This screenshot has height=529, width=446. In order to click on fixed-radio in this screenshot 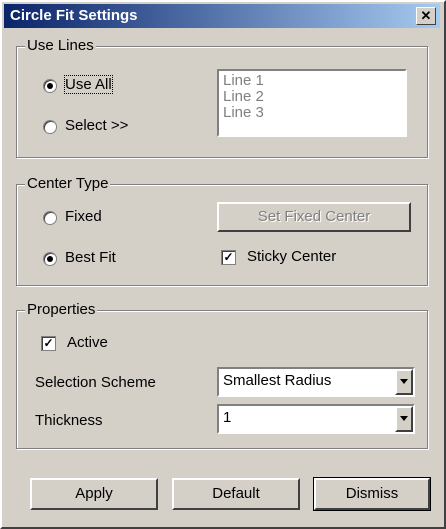, I will do `click(50, 218)`.